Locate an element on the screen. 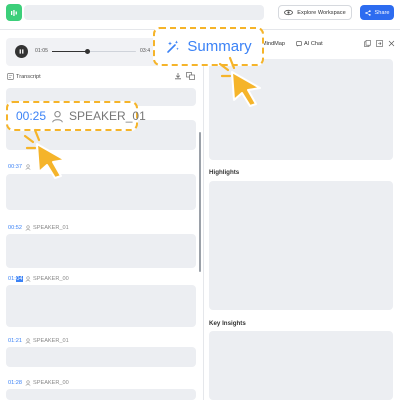 This screenshot has height=400, width=400. download-icon is located at coordinates (178, 76).